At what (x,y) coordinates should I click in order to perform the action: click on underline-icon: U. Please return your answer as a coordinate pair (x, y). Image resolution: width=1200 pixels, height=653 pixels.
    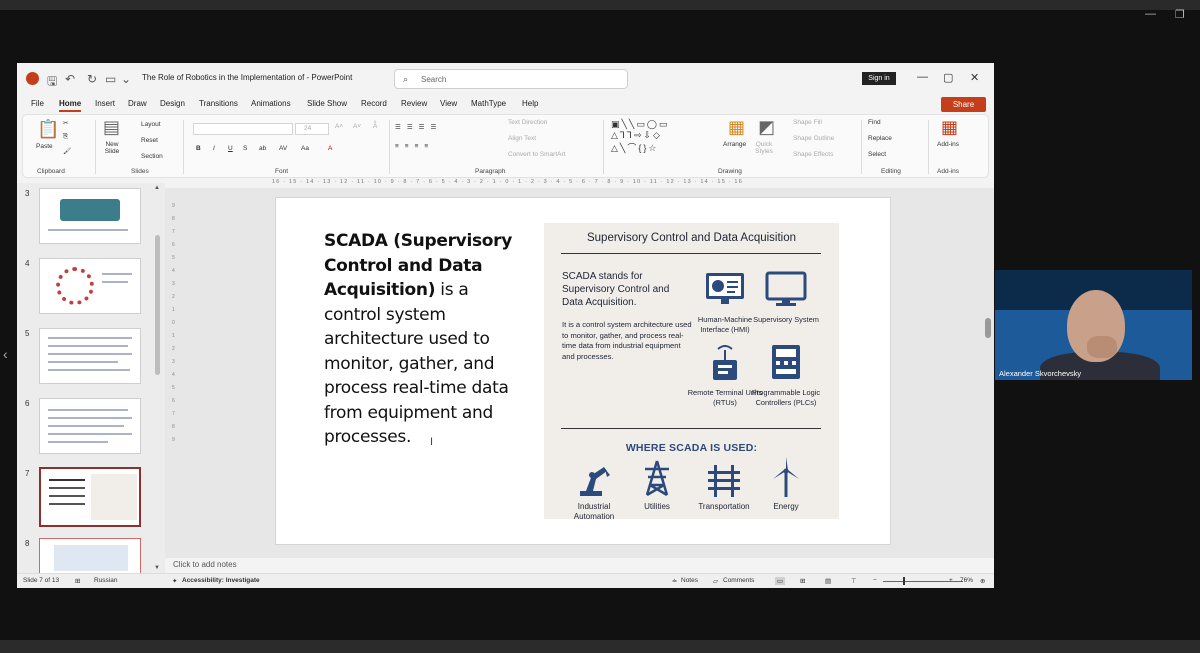
    Looking at the image, I should click on (230, 148).